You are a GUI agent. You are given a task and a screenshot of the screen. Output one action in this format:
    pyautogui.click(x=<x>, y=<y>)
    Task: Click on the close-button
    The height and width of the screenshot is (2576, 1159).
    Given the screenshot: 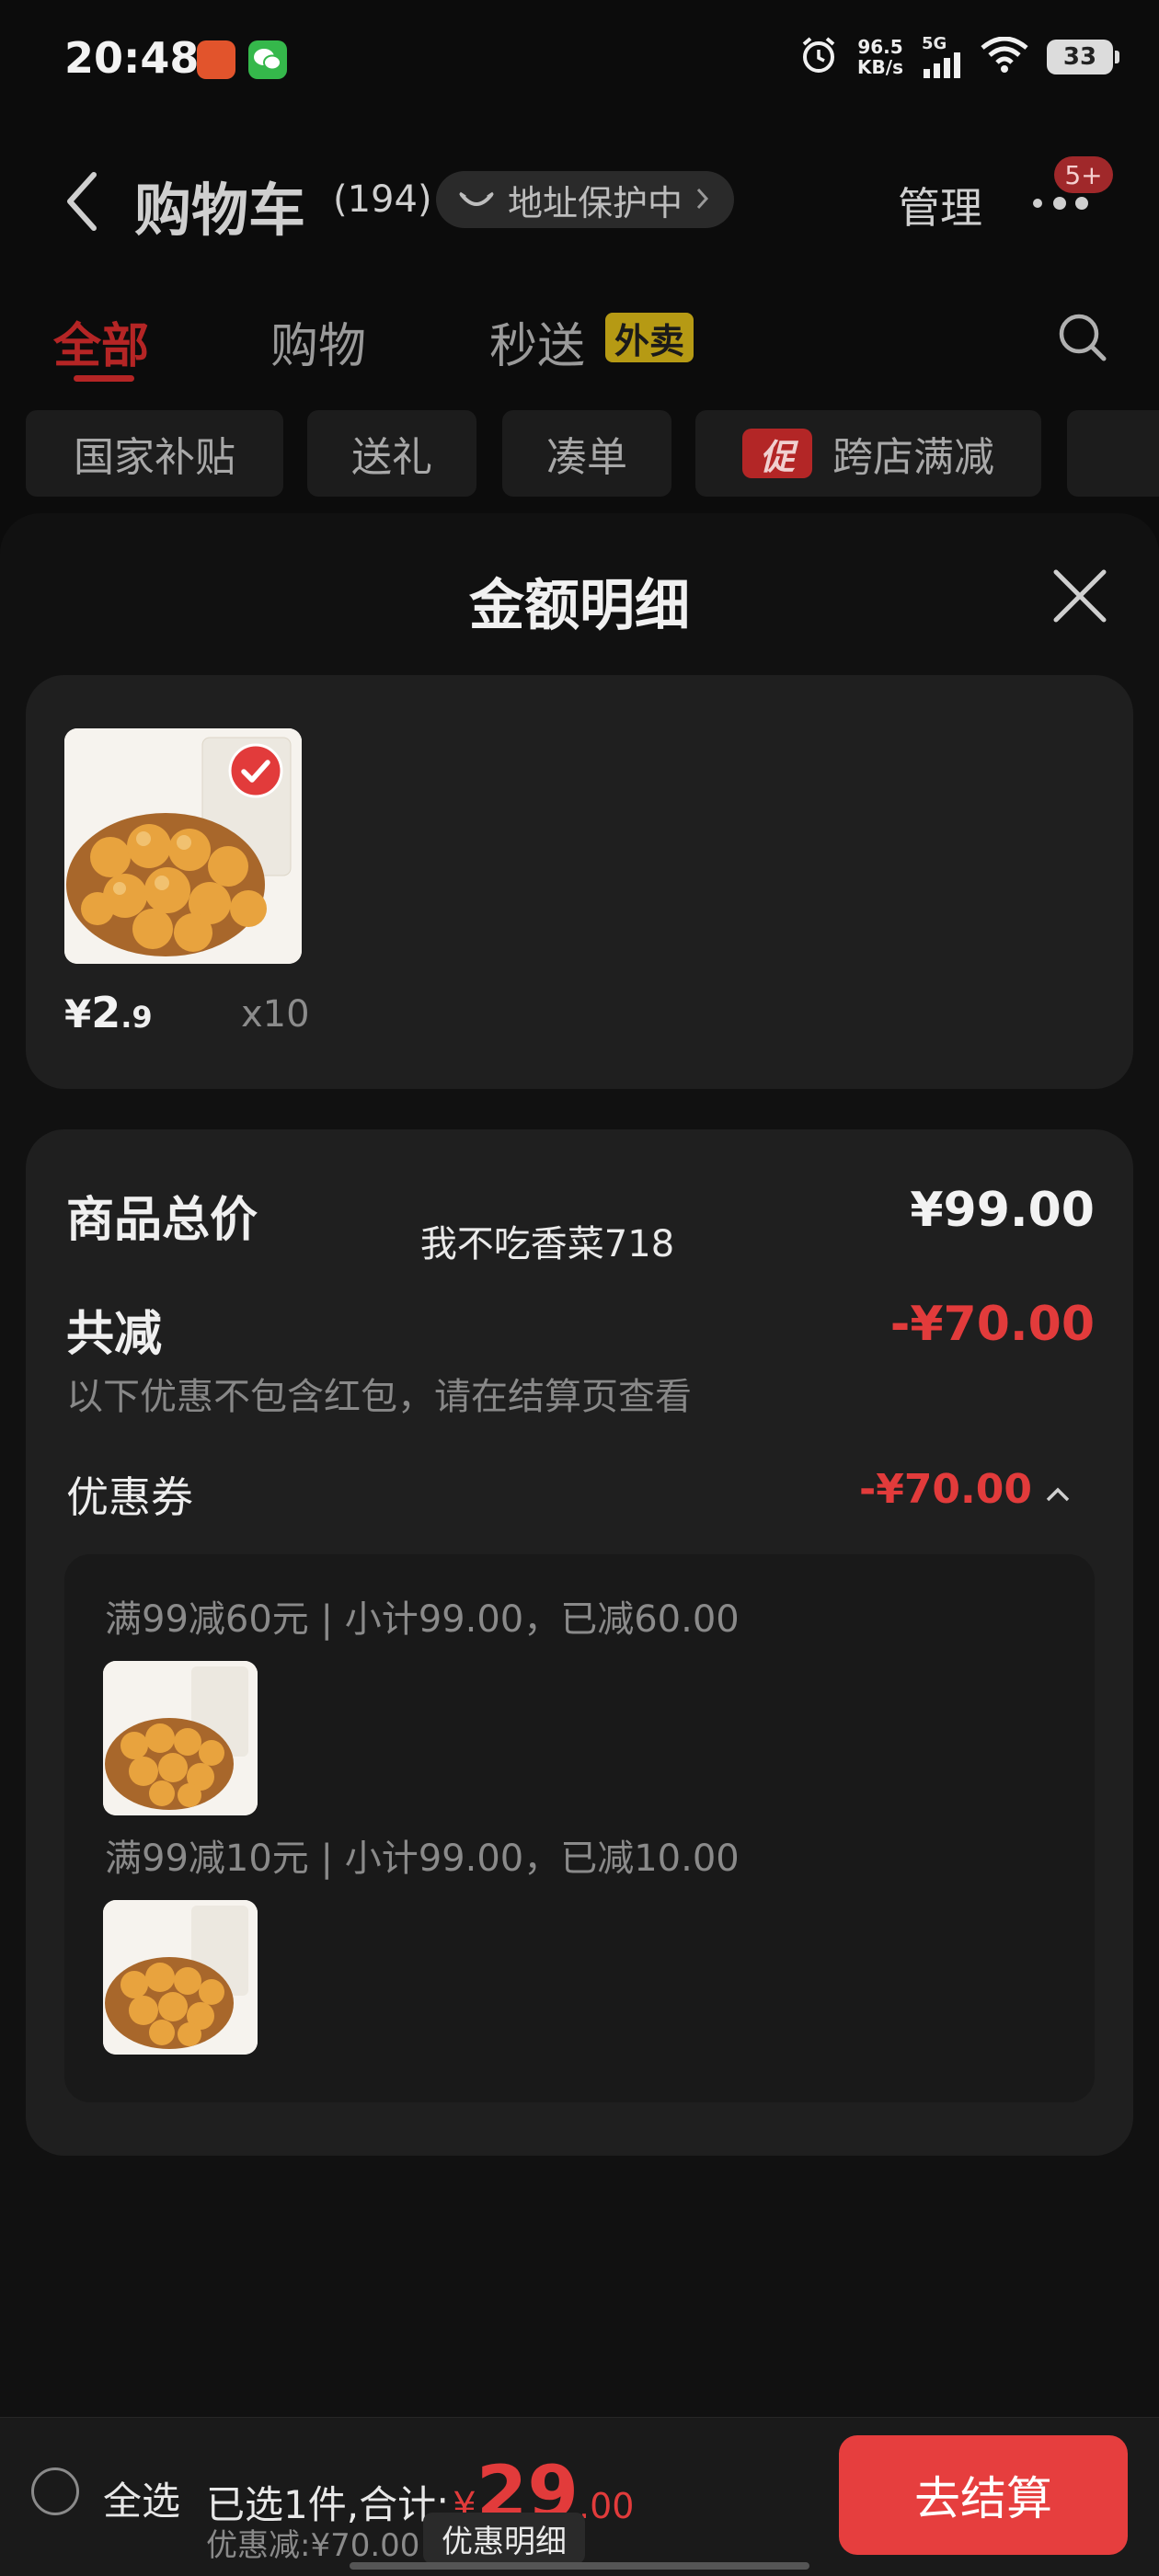 What is the action you would take?
    pyautogui.click(x=1080, y=596)
    